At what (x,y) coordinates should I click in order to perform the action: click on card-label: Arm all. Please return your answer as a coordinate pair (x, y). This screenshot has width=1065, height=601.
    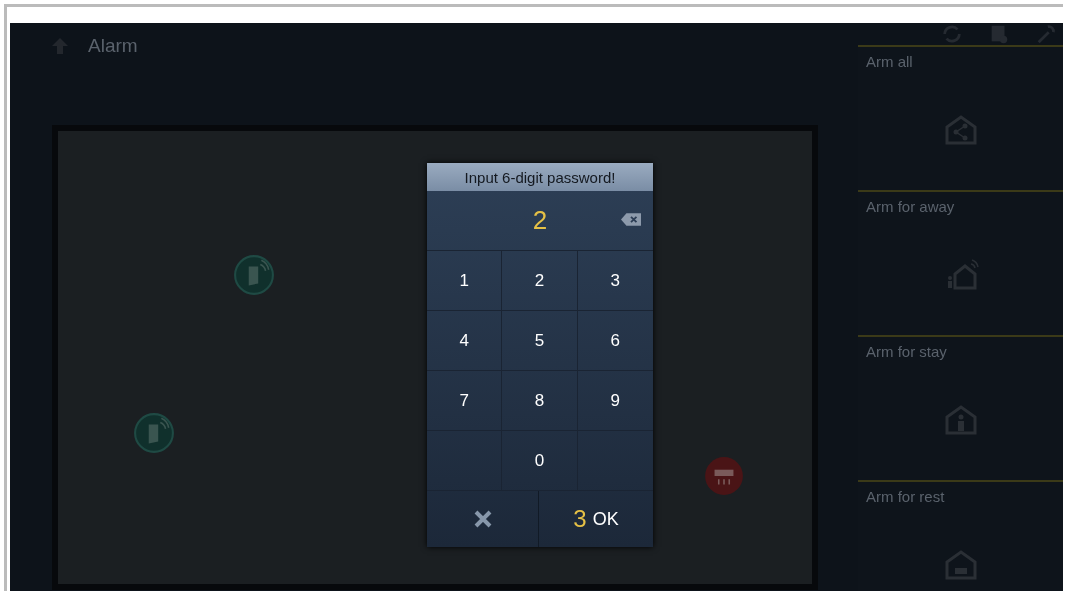
    Looking at the image, I should click on (889, 61).